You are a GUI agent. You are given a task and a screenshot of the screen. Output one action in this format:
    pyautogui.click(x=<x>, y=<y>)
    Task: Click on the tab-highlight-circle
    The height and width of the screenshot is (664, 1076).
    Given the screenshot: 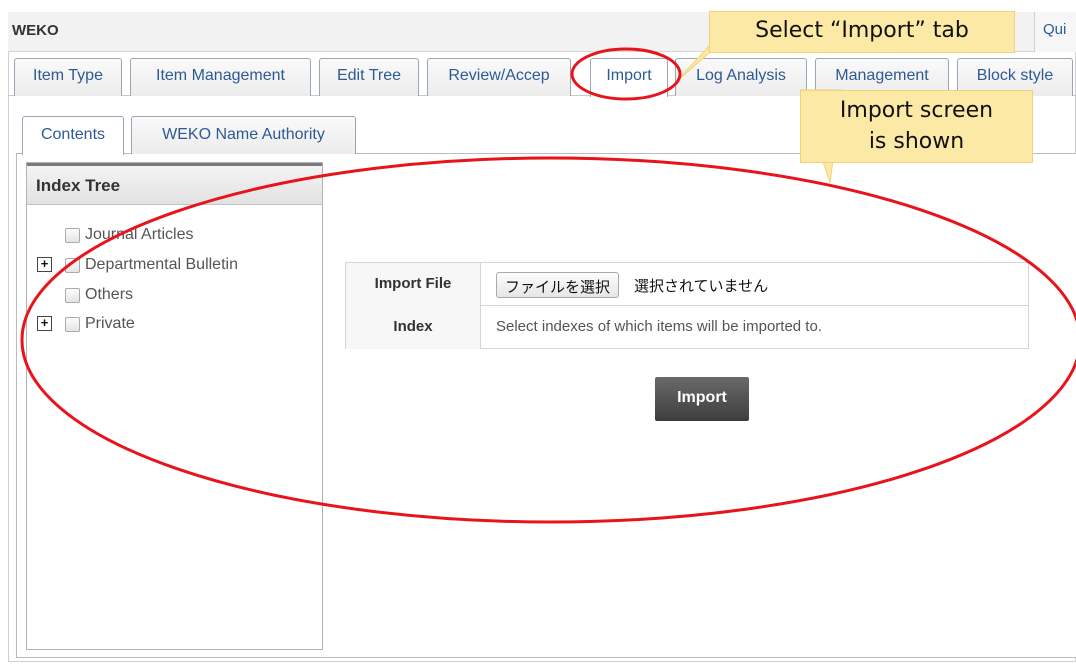 What is the action you would take?
    pyautogui.click(x=626, y=74)
    